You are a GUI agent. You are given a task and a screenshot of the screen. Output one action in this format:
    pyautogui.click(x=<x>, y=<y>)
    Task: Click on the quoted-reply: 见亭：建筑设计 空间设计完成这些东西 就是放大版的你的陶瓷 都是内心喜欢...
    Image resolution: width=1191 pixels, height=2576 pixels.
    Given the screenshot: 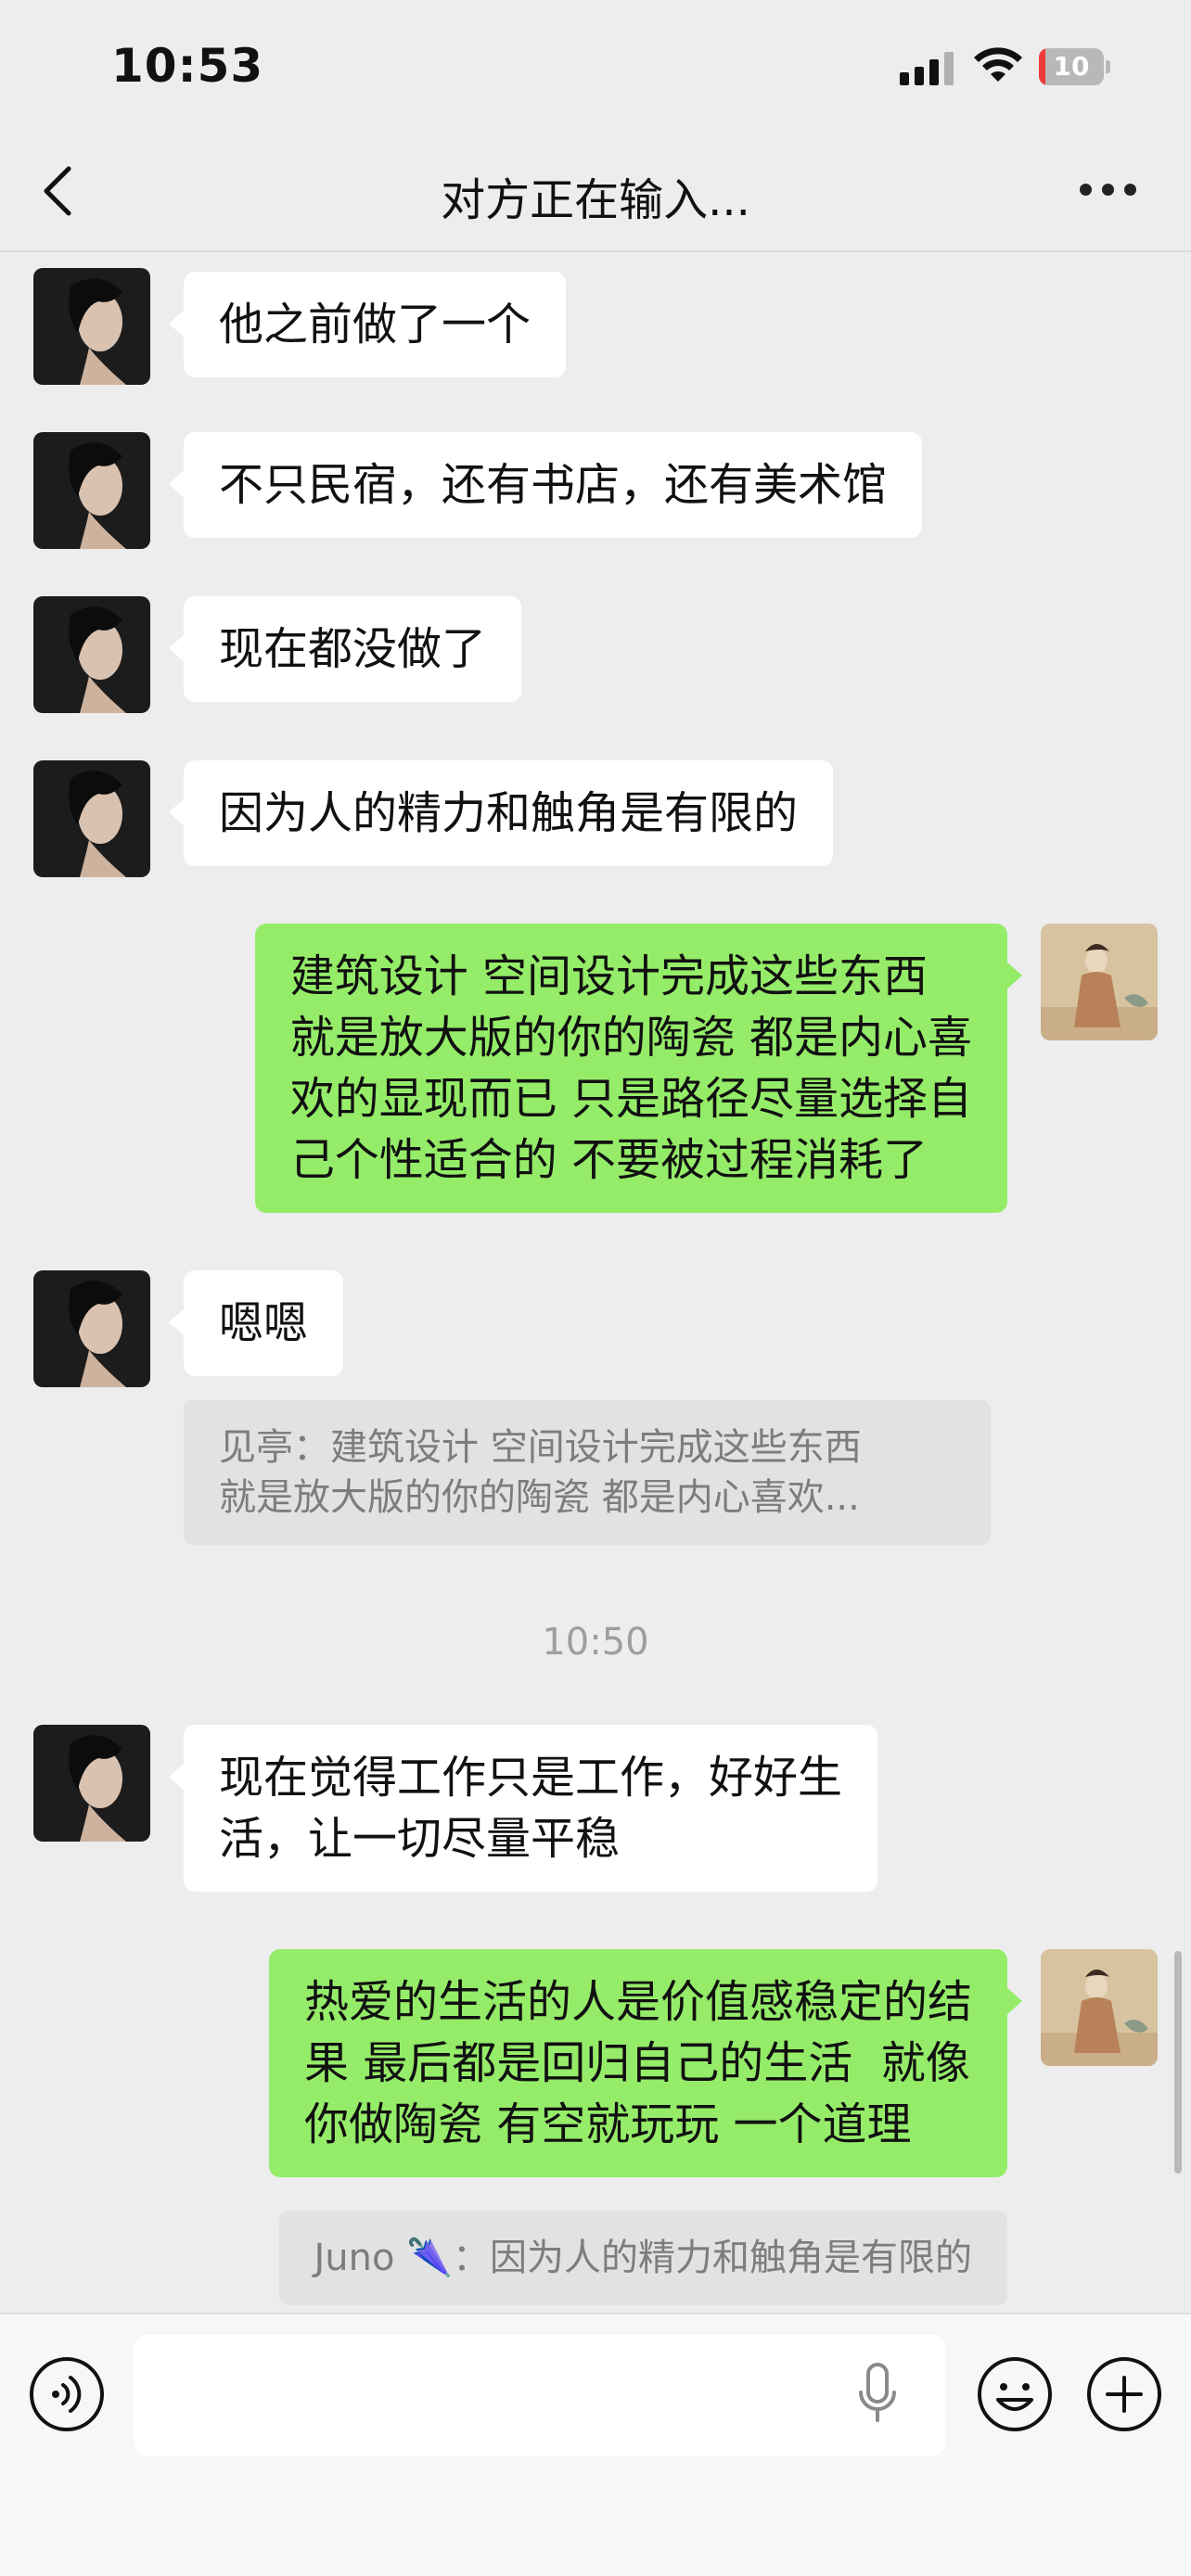 What is the action you would take?
    pyautogui.click(x=587, y=1472)
    